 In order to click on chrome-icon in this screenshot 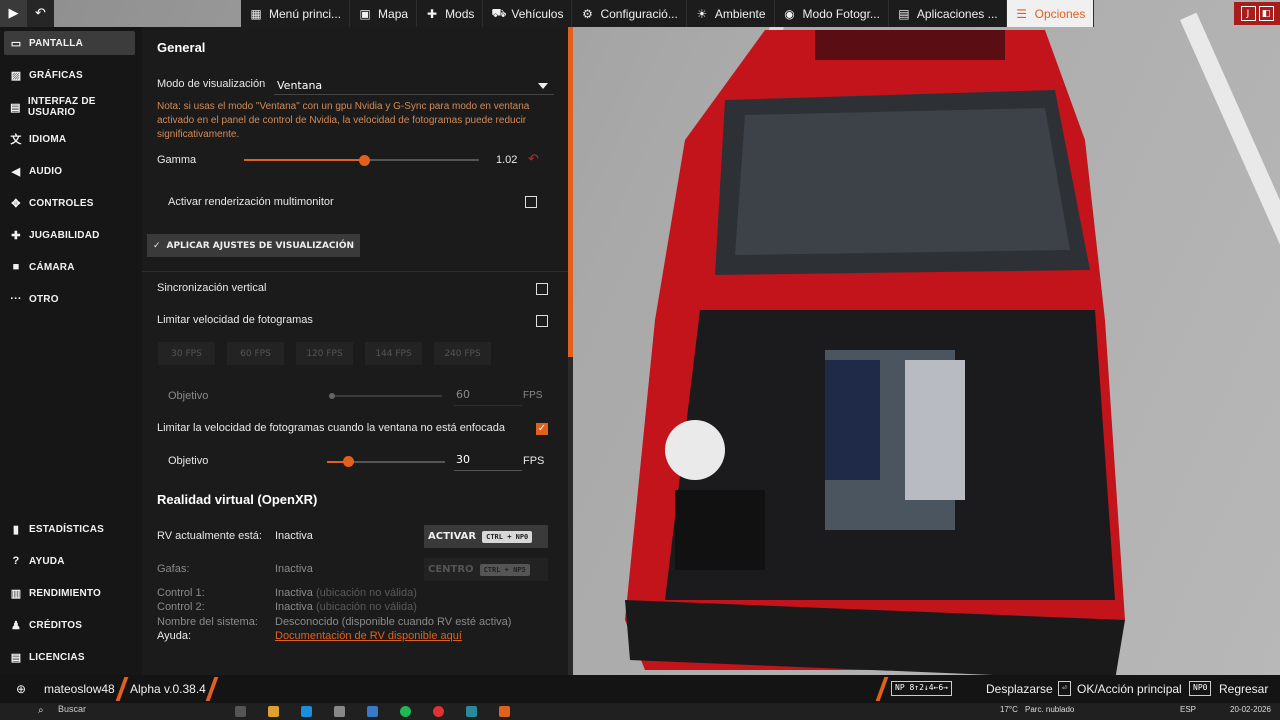, I will do `click(438, 711)`.